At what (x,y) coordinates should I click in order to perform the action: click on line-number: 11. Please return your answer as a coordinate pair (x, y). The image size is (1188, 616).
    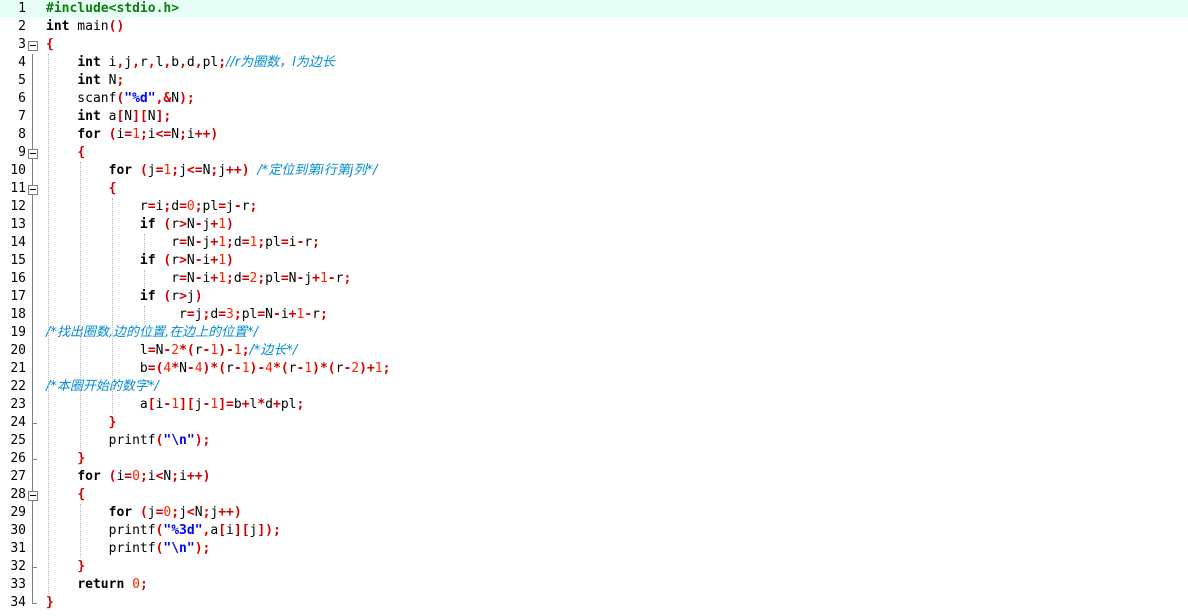
    Looking at the image, I should click on (18, 188).